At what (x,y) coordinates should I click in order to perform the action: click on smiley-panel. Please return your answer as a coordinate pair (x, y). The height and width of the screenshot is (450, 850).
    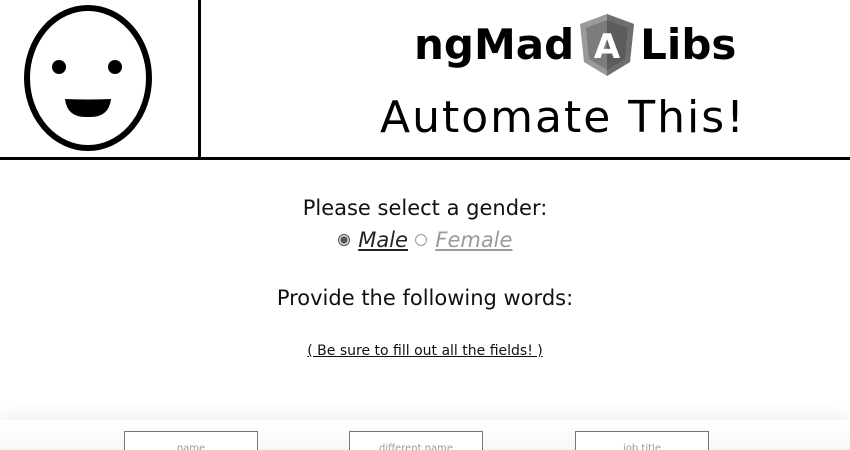
    Looking at the image, I should click on (100, 78).